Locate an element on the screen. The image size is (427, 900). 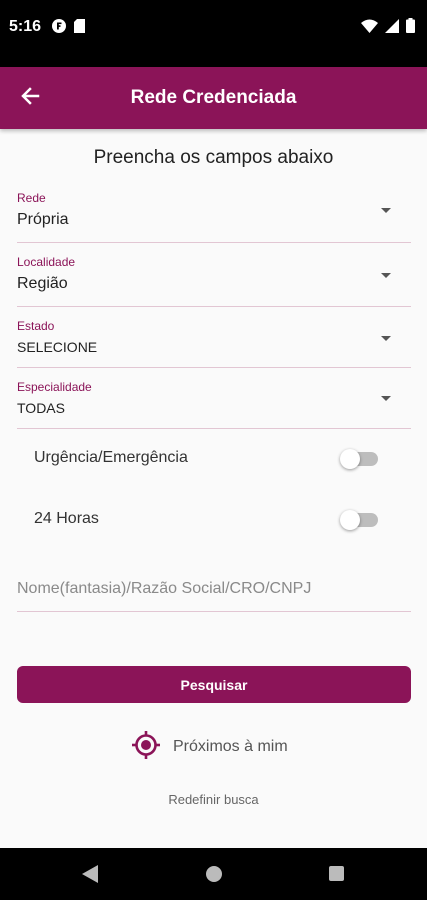
status-right-icons is located at coordinates (388, 28).